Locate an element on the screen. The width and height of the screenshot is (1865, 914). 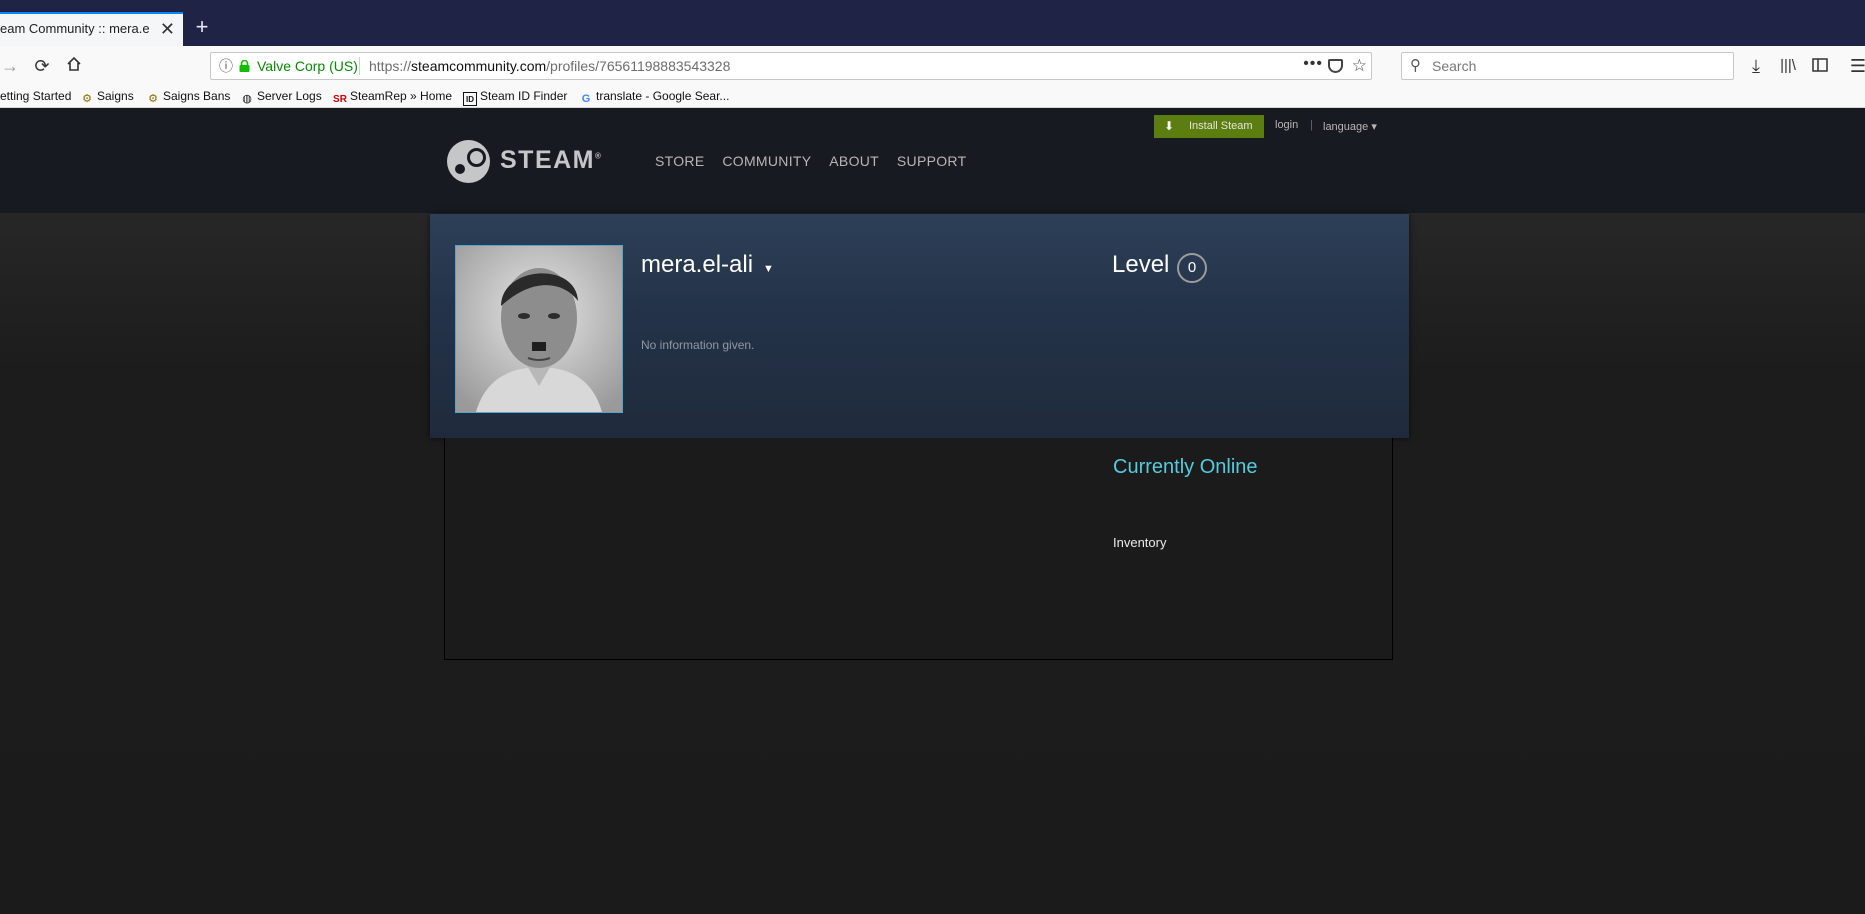
new-tab-button: + is located at coordinates (202, 27).